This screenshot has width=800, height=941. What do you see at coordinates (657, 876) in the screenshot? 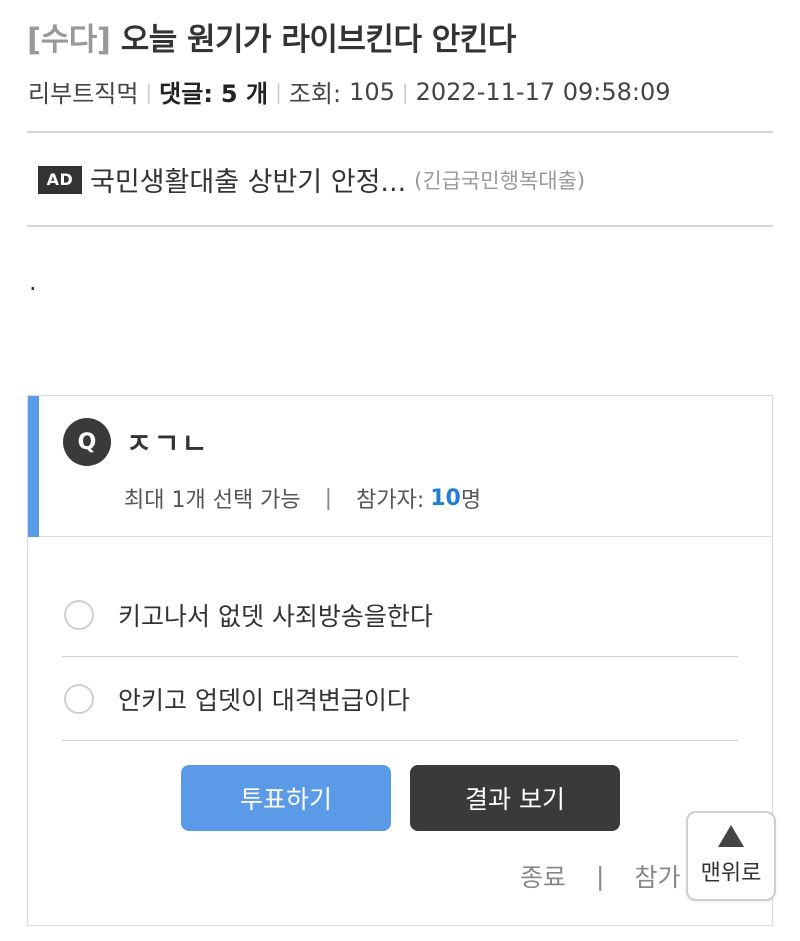
I see `poll-participate-link: 참가` at bounding box center [657, 876].